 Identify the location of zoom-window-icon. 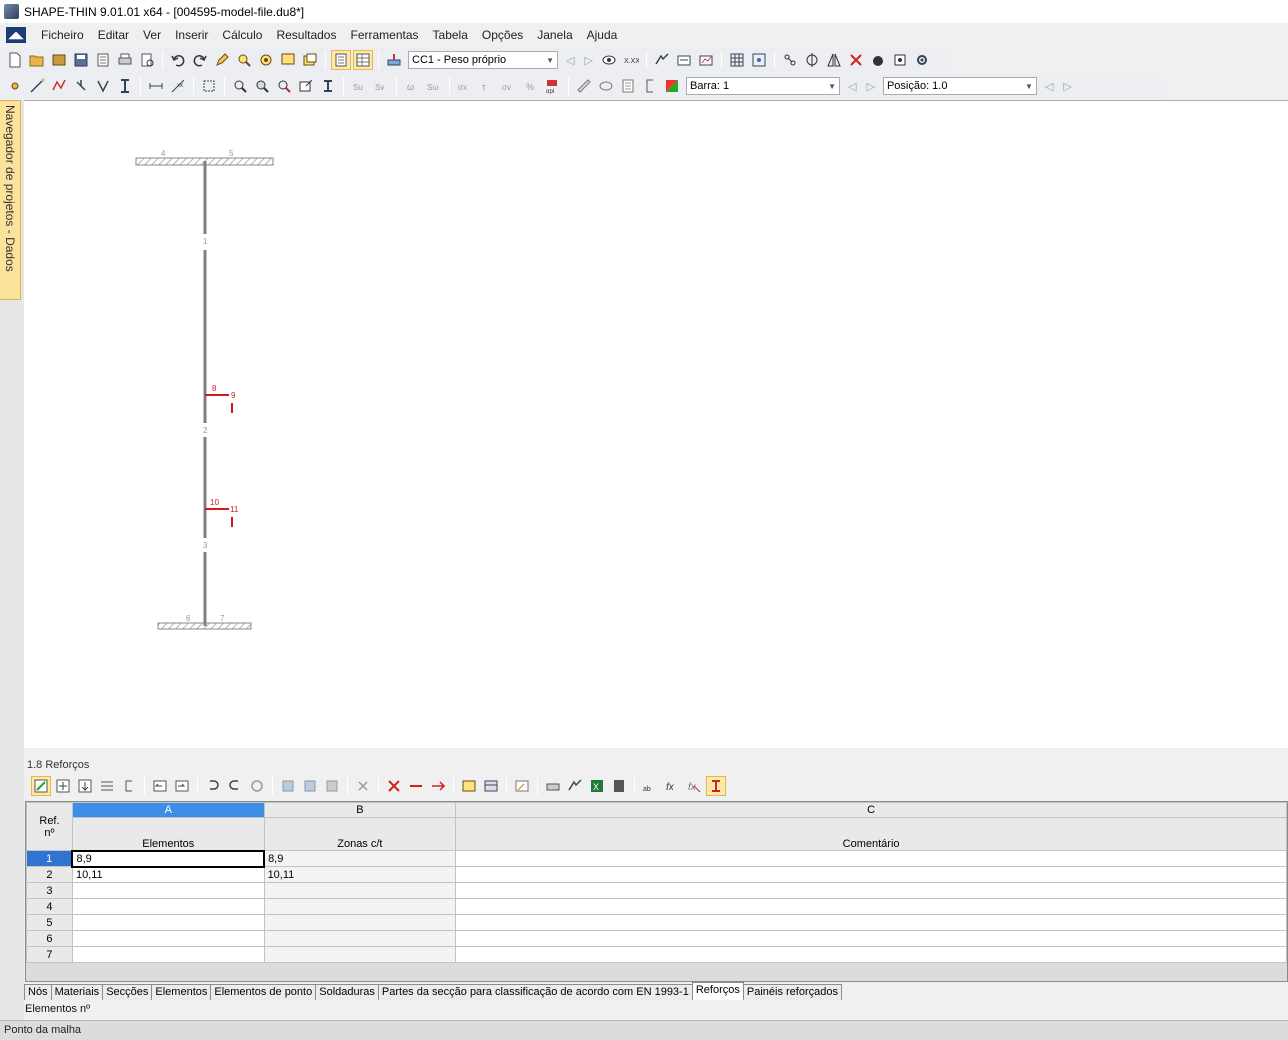
(262, 86).